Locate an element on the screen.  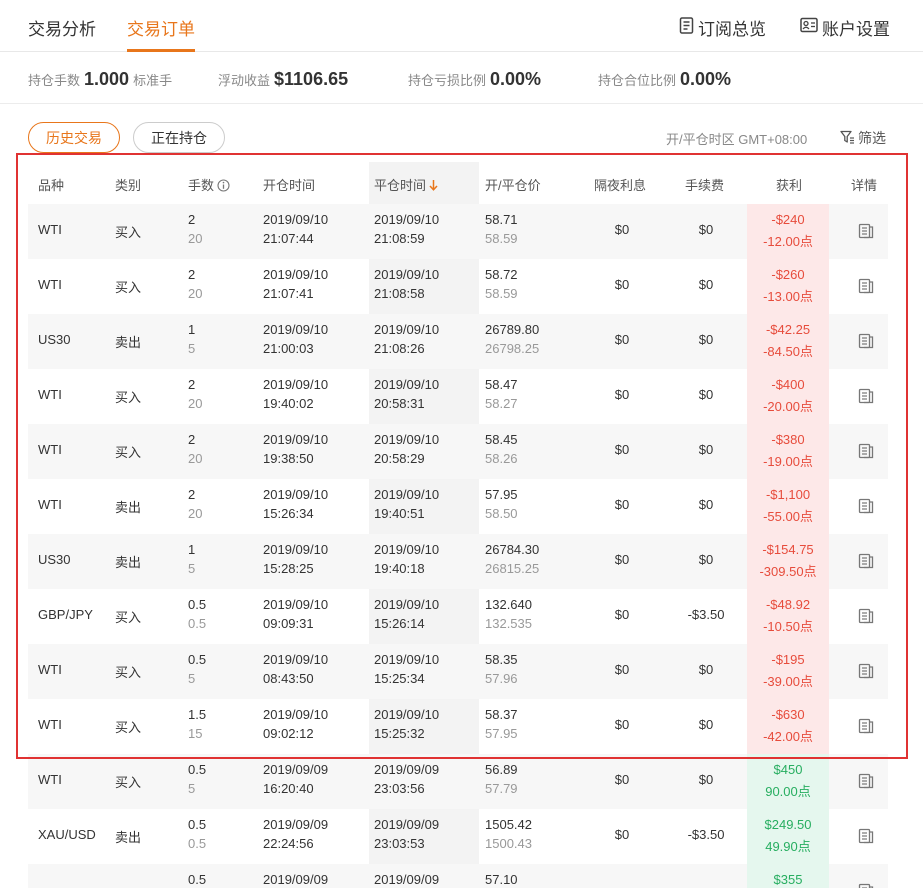
cell-points: 90.00点 is located at coordinates (788, 791).